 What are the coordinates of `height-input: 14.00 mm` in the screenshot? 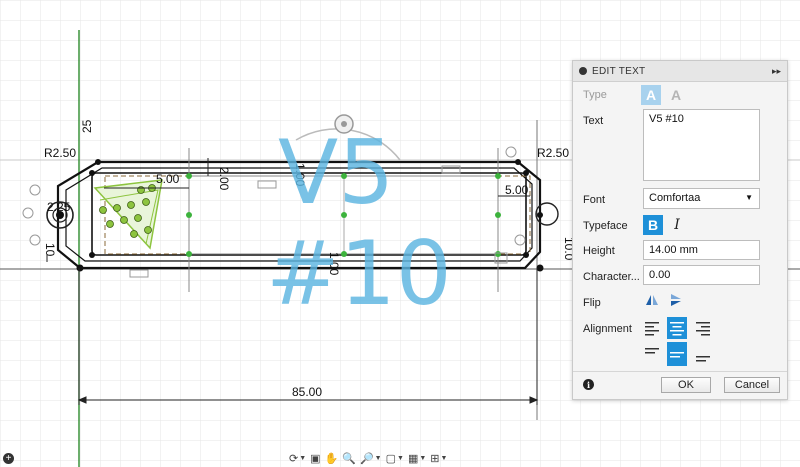 It's located at (701, 250).